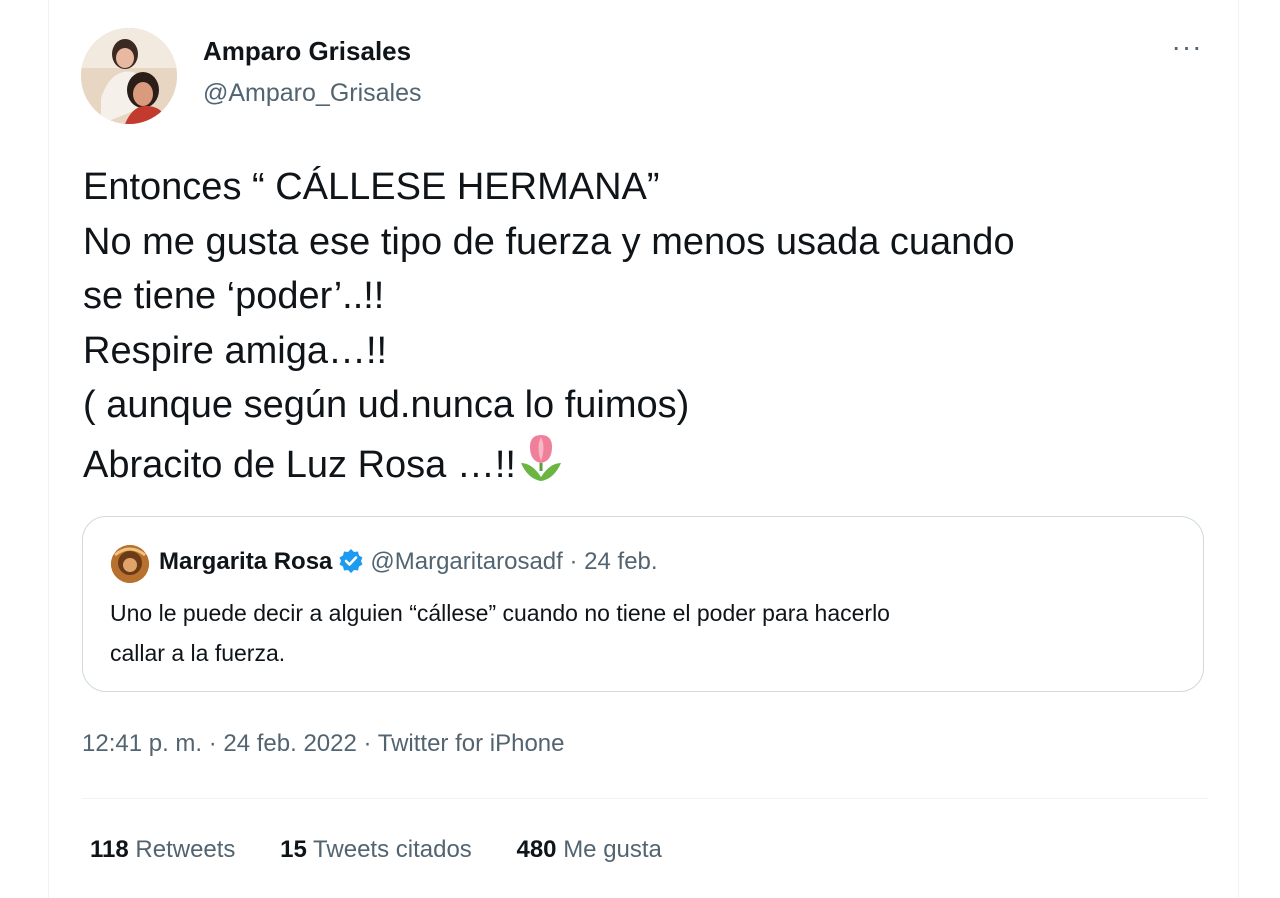  What do you see at coordinates (307, 51) in the screenshot?
I see `author-name: Amparo Grisales` at bounding box center [307, 51].